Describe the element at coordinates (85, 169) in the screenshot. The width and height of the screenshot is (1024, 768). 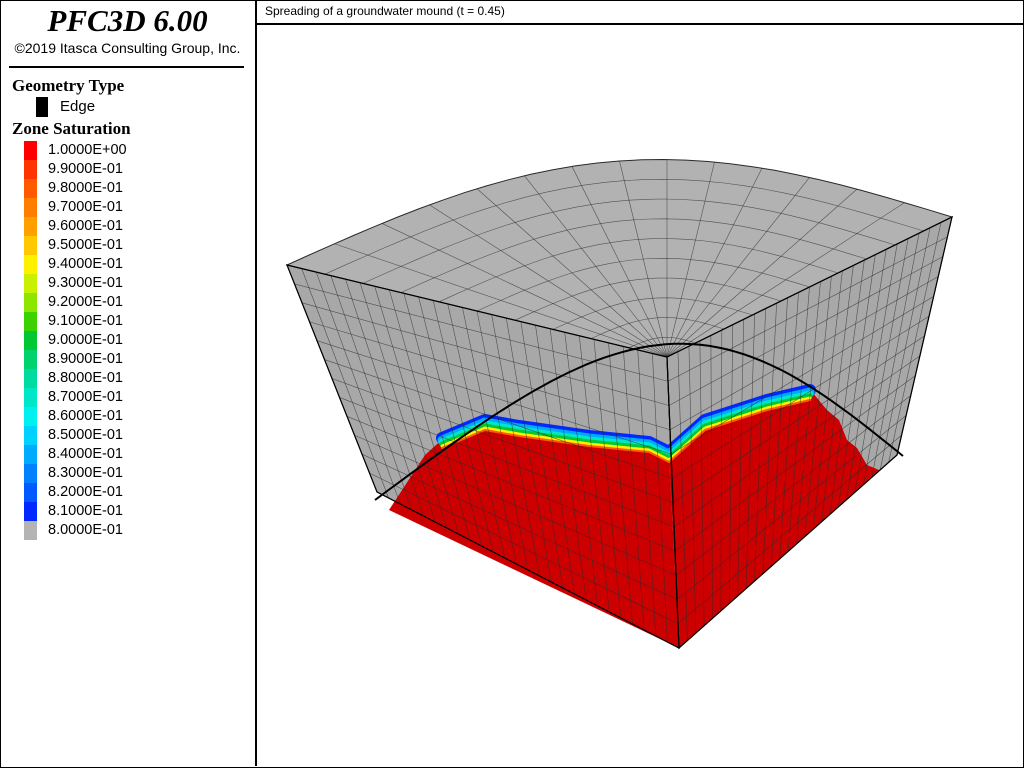
I see `legend-label: 9.9000E-01` at that location.